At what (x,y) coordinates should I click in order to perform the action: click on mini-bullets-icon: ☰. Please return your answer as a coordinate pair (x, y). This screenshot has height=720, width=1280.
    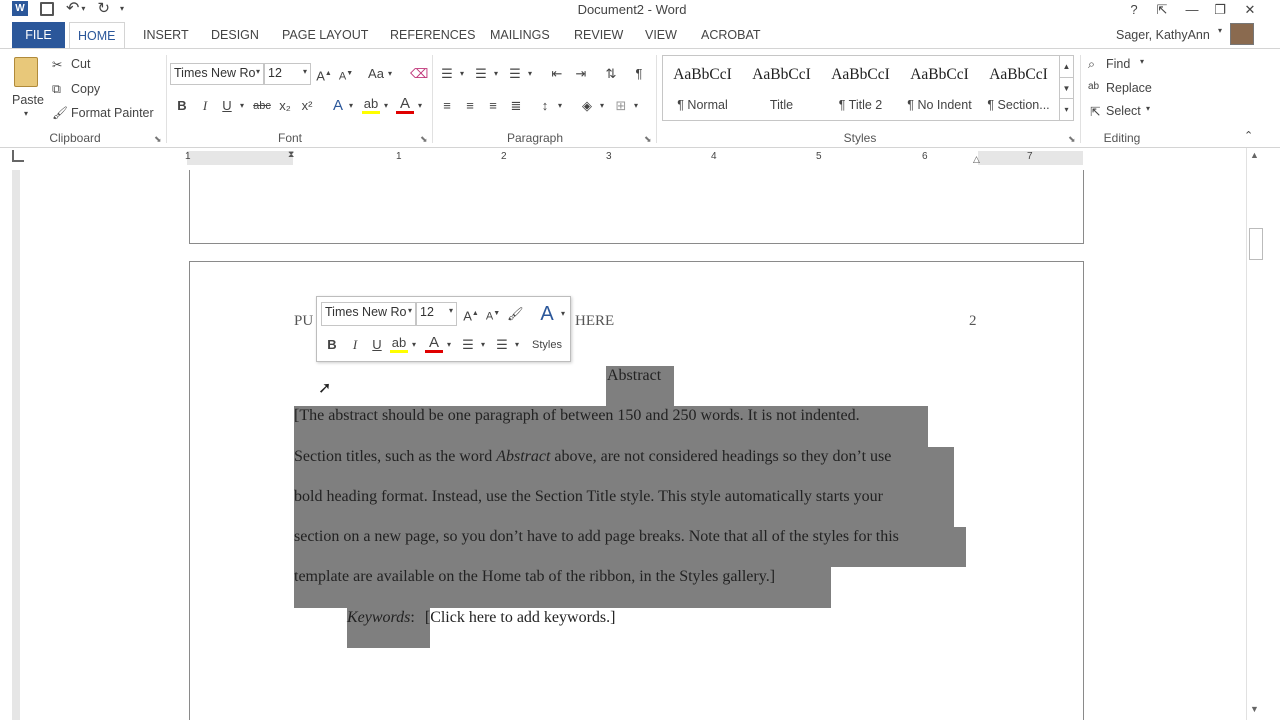
    Looking at the image, I should click on (468, 345).